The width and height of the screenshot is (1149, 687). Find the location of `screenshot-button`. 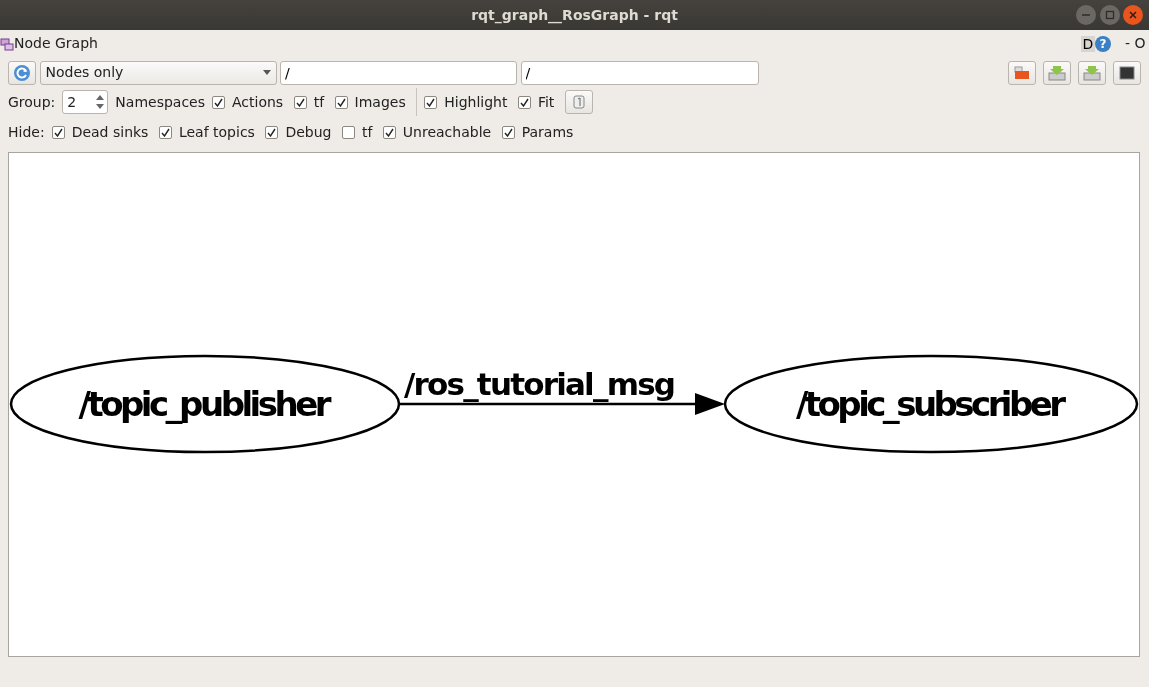

screenshot-button is located at coordinates (1127, 72).